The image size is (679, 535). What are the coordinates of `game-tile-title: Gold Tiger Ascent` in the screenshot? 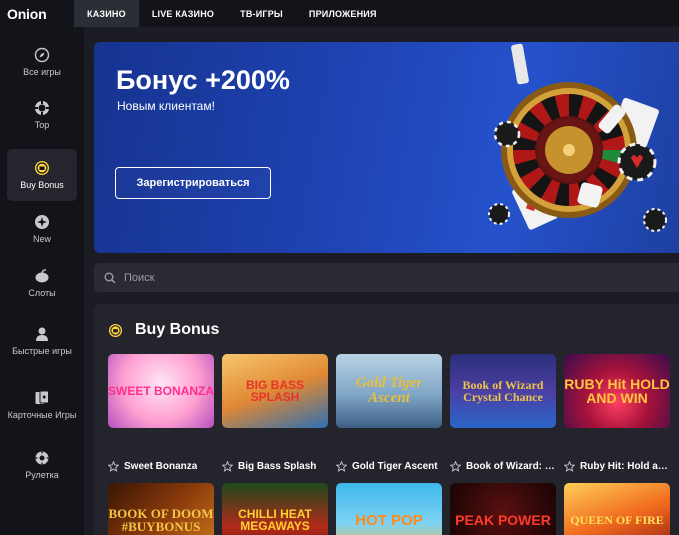 It's located at (389, 390).